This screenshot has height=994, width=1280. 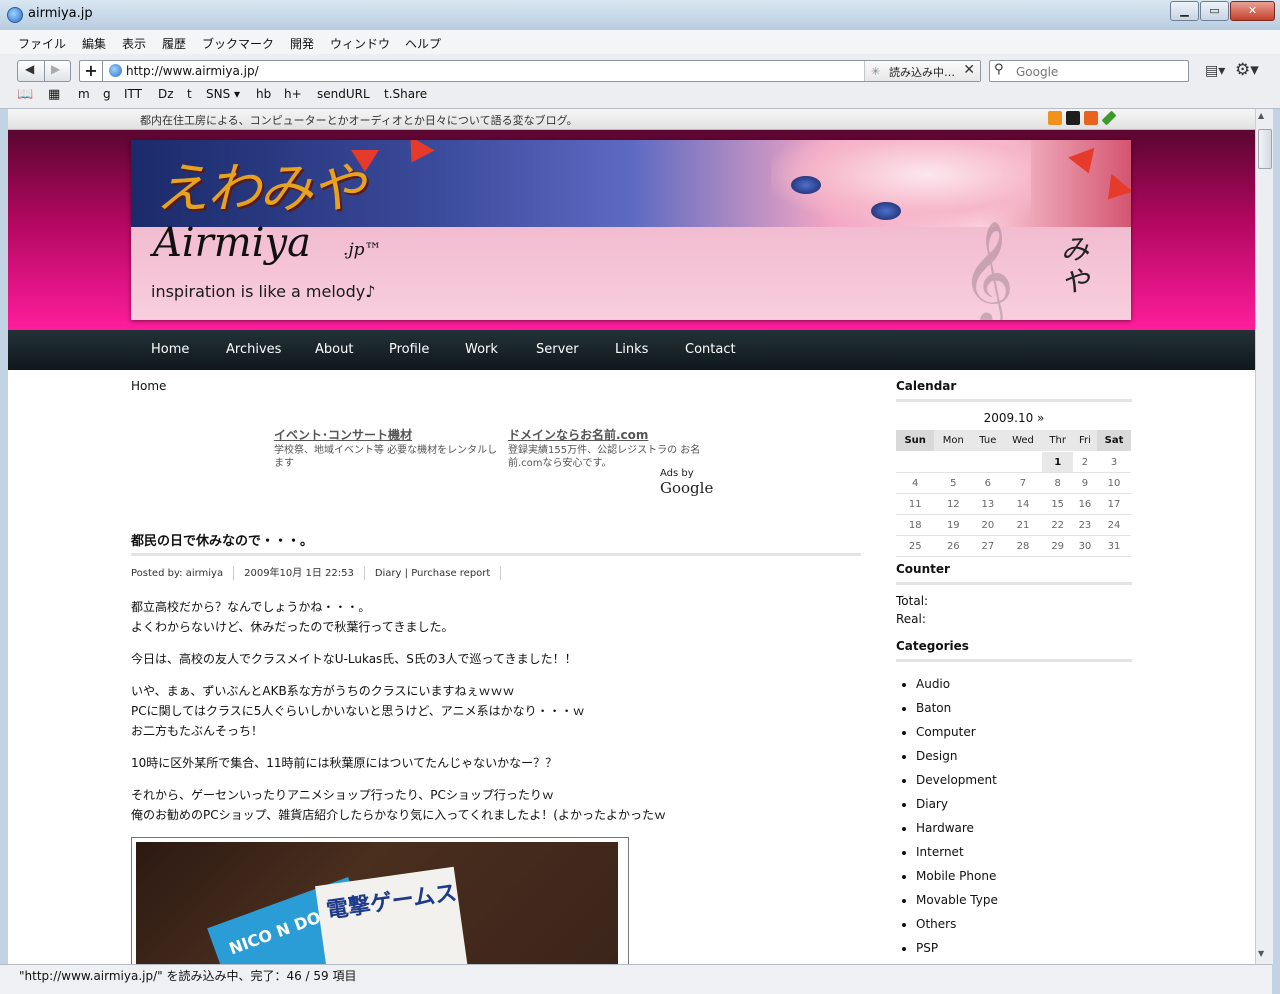 What do you see at coordinates (84, 94) in the screenshot?
I see `bookmark-item: m` at bounding box center [84, 94].